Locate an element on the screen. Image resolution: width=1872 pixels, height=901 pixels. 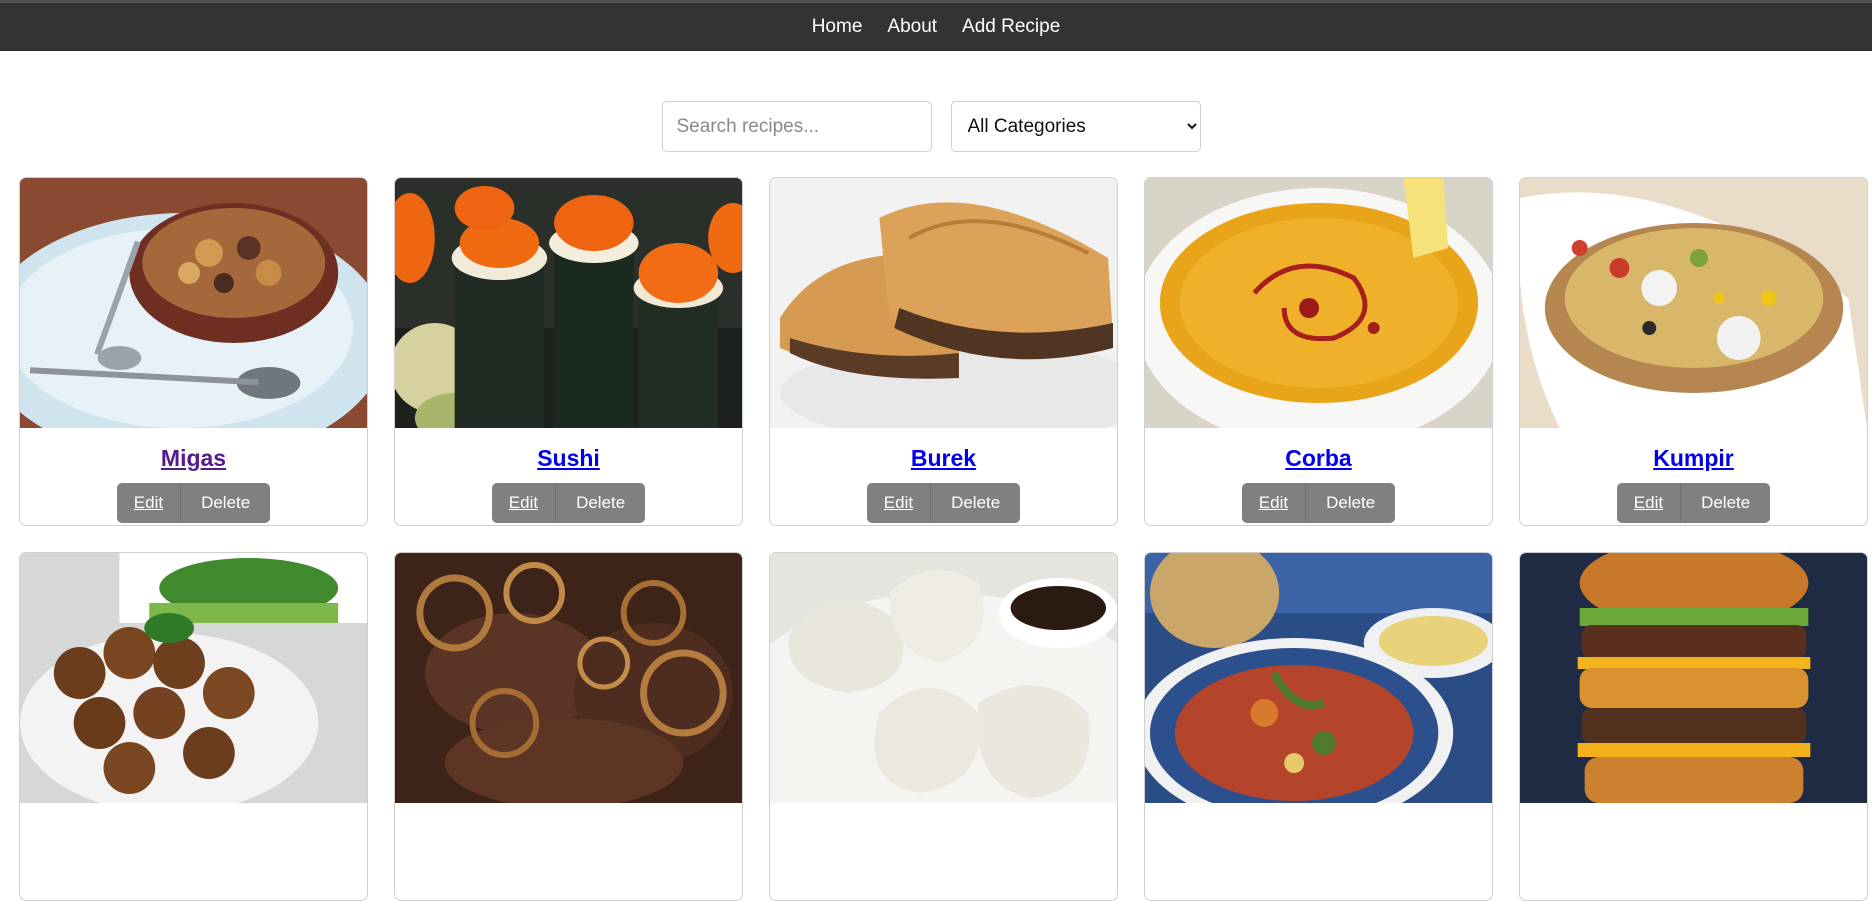
nav-home-link: Home is located at coordinates (837, 27).